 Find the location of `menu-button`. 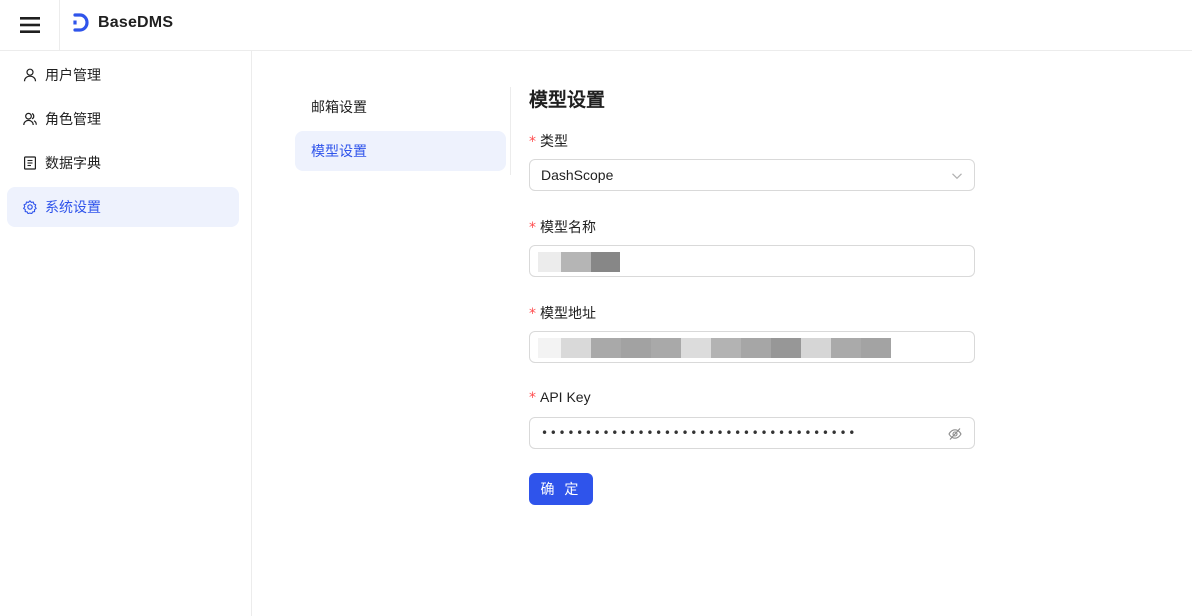

menu-button is located at coordinates (30, 25).